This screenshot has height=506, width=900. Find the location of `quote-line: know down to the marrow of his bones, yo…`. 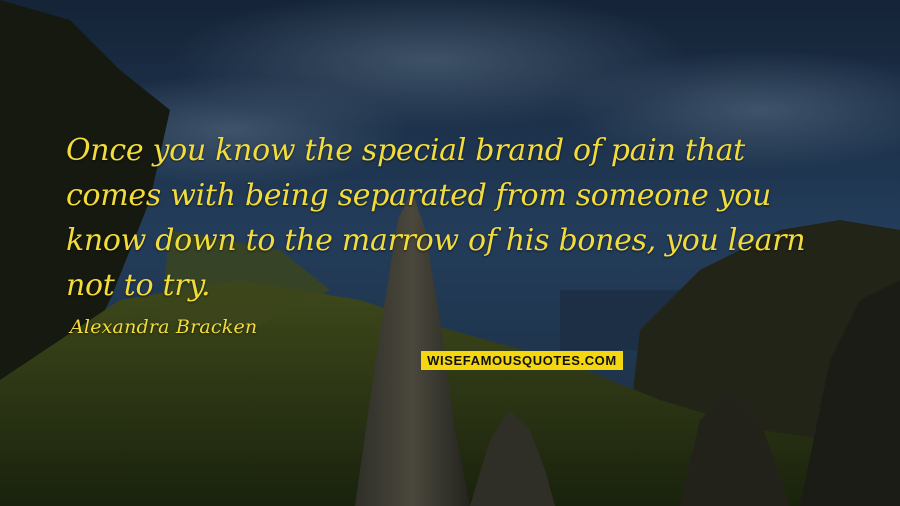

quote-line: know down to the marrow of his bones, yo… is located at coordinates (436, 240).